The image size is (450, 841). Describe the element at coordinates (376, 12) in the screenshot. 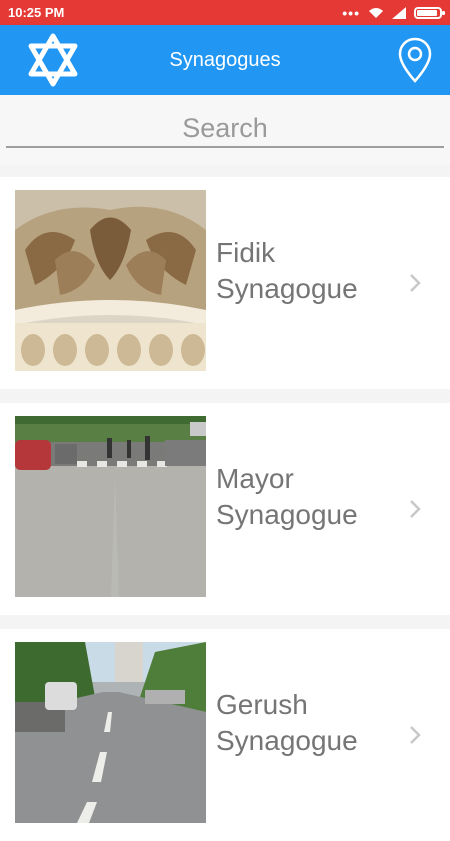

I see `wifi-icon` at that location.